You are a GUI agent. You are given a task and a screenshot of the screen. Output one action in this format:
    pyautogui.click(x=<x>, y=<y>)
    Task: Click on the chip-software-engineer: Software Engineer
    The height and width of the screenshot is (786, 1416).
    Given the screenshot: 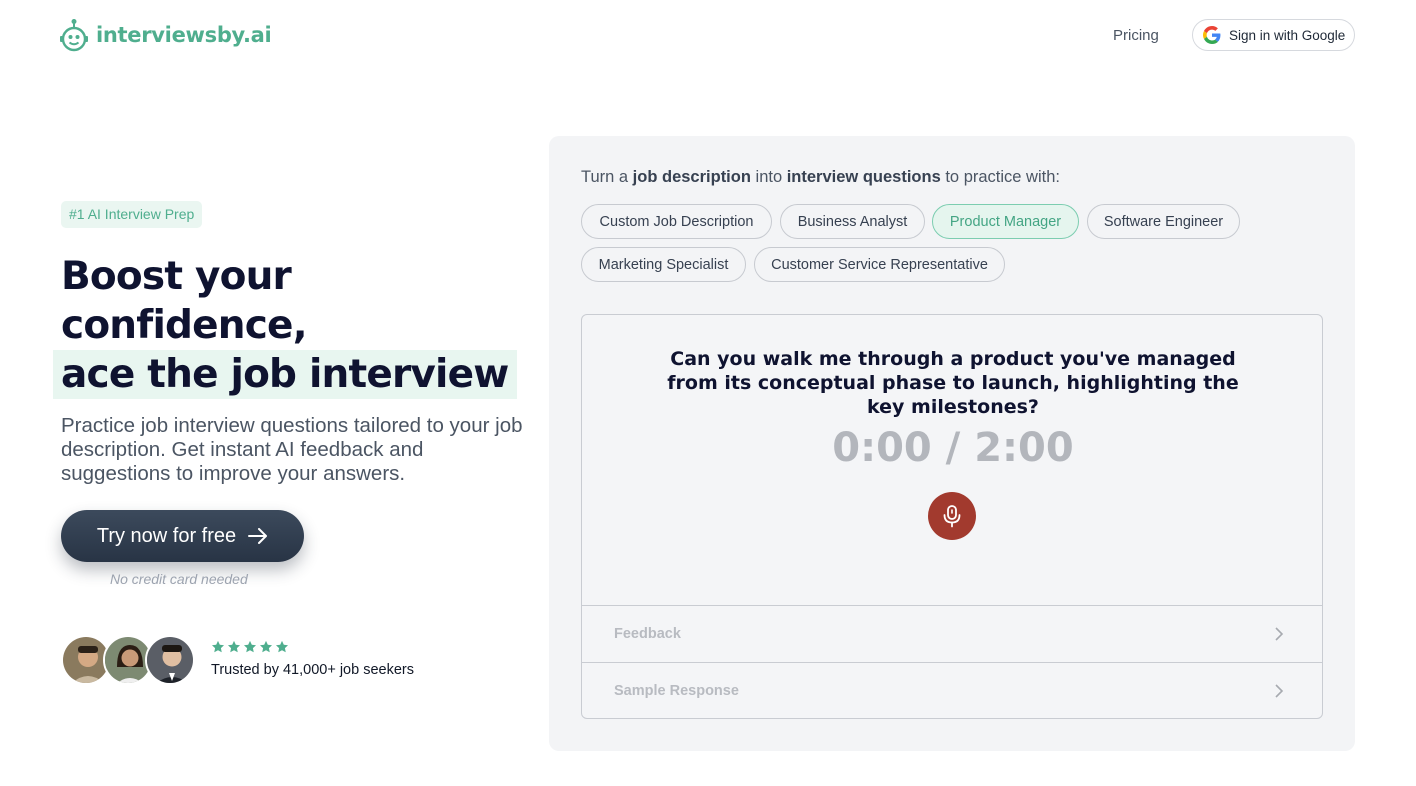 What is the action you would take?
    pyautogui.click(x=1163, y=221)
    